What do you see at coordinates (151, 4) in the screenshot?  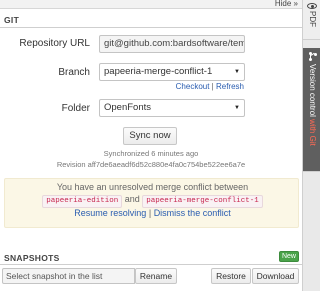 I see `top-bar: Hide »` at bounding box center [151, 4].